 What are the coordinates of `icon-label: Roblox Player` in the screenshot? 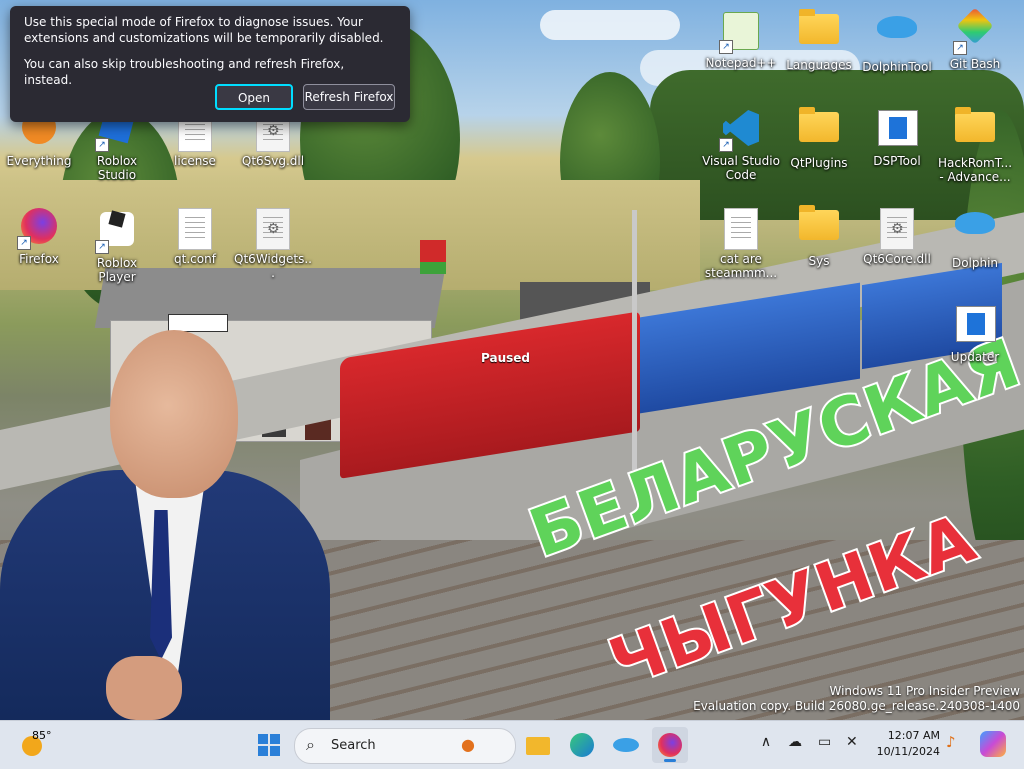 It's located at (117, 270).